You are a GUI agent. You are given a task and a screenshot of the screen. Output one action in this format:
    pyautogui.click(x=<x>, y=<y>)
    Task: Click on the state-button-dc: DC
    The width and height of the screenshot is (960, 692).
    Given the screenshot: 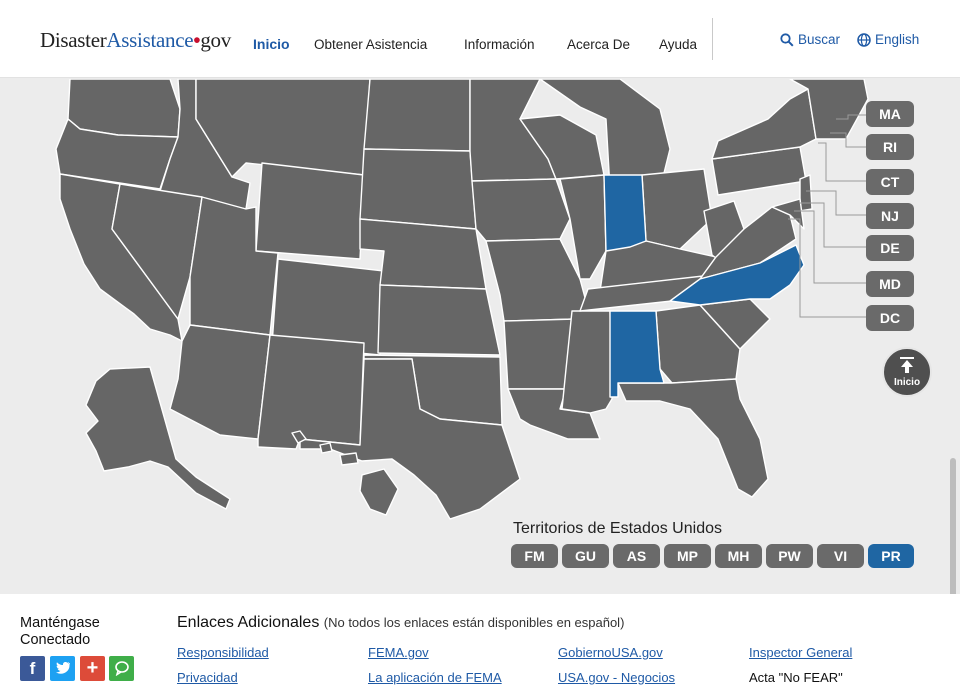 What is the action you would take?
    pyautogui.click(x=890, y=318)
    